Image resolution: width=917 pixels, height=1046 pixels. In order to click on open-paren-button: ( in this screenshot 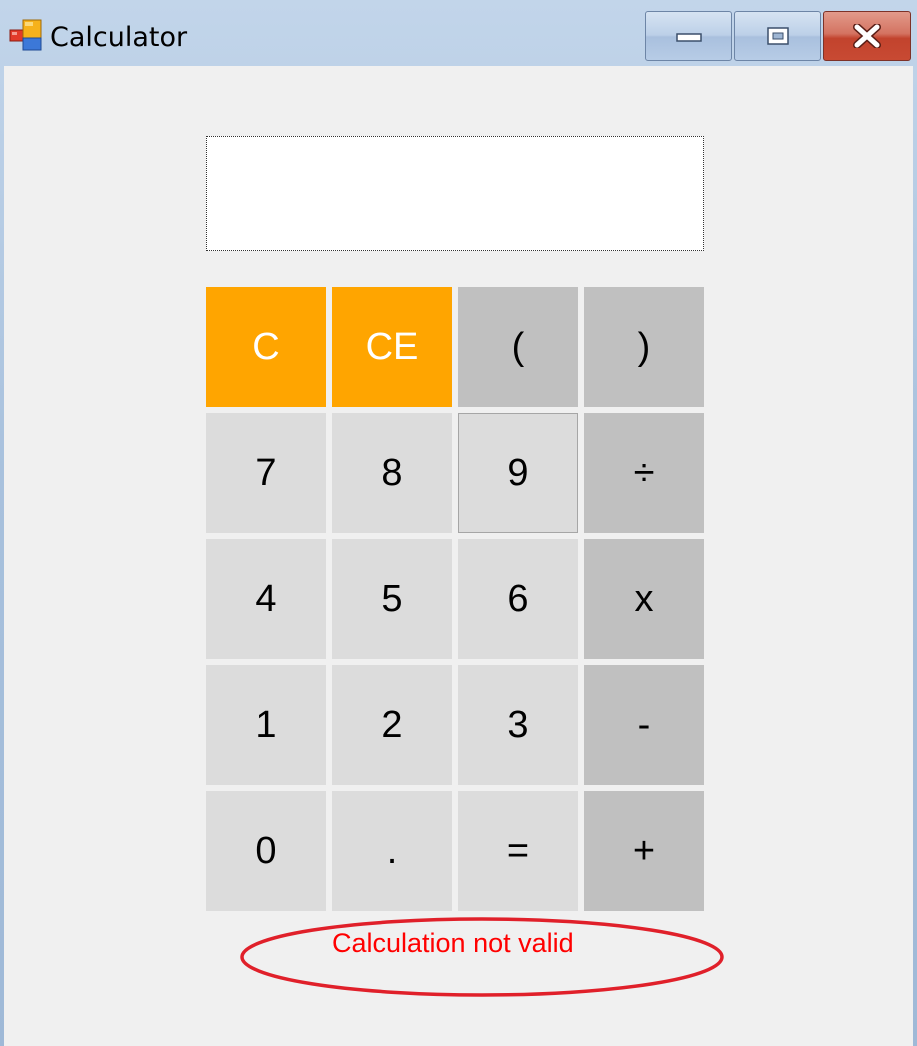, I will do `click(518, 347)`.